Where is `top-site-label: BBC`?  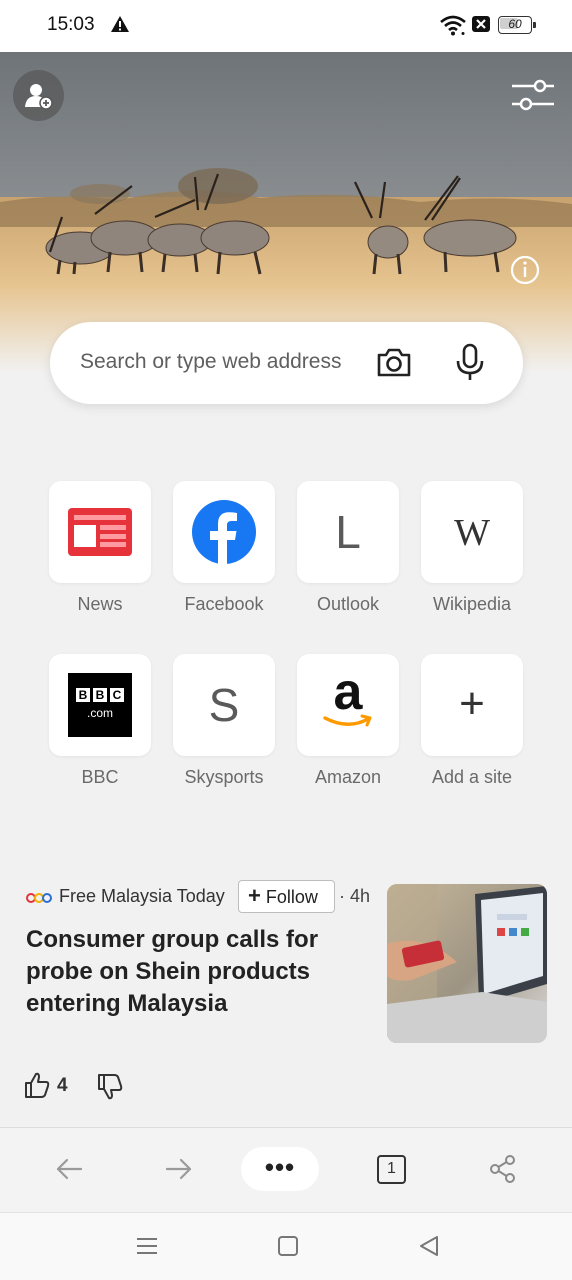
top-site-label: BBC is located at coordinates (100, 777).